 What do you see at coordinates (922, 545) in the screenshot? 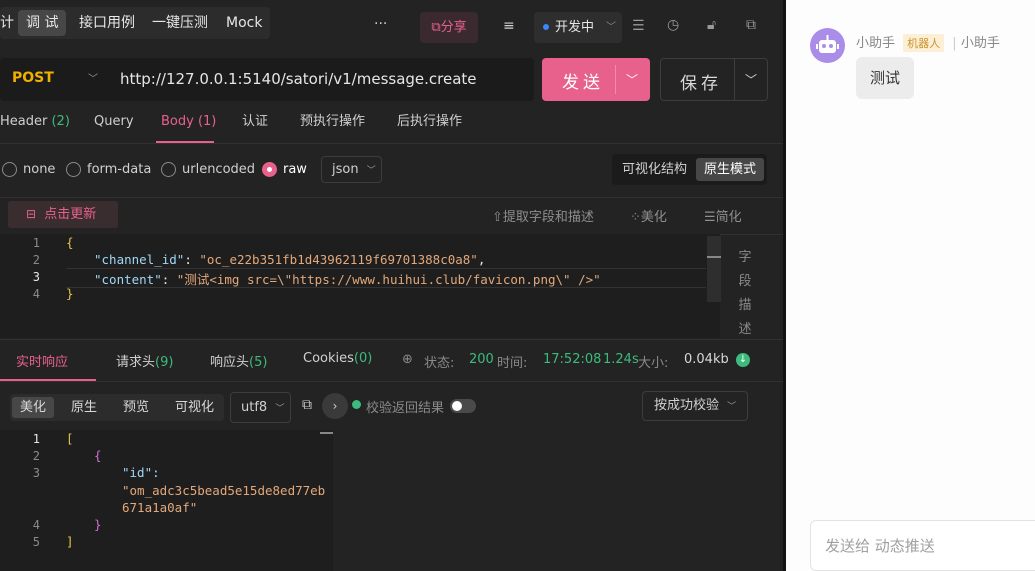
I see `message-input: 发送给 动态推送` at bounding box center [922, 545].